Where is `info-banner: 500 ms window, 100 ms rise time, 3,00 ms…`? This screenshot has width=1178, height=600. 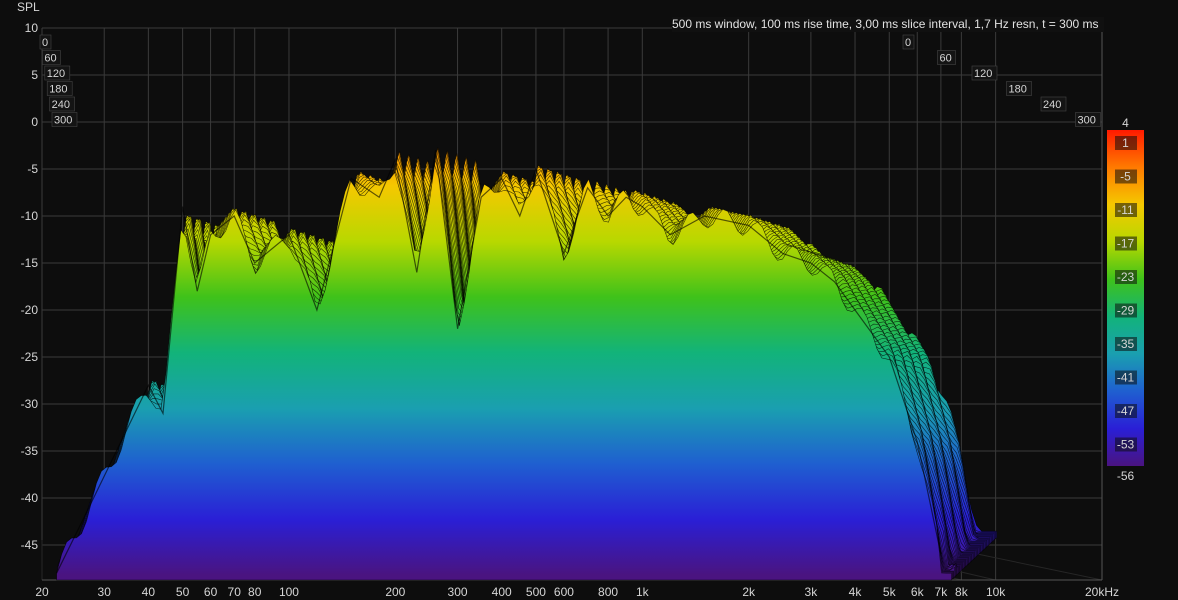 info-banner: 500 ms window, 100 ms rise time, 3,00 ms… is located at coordinates (888, 24).